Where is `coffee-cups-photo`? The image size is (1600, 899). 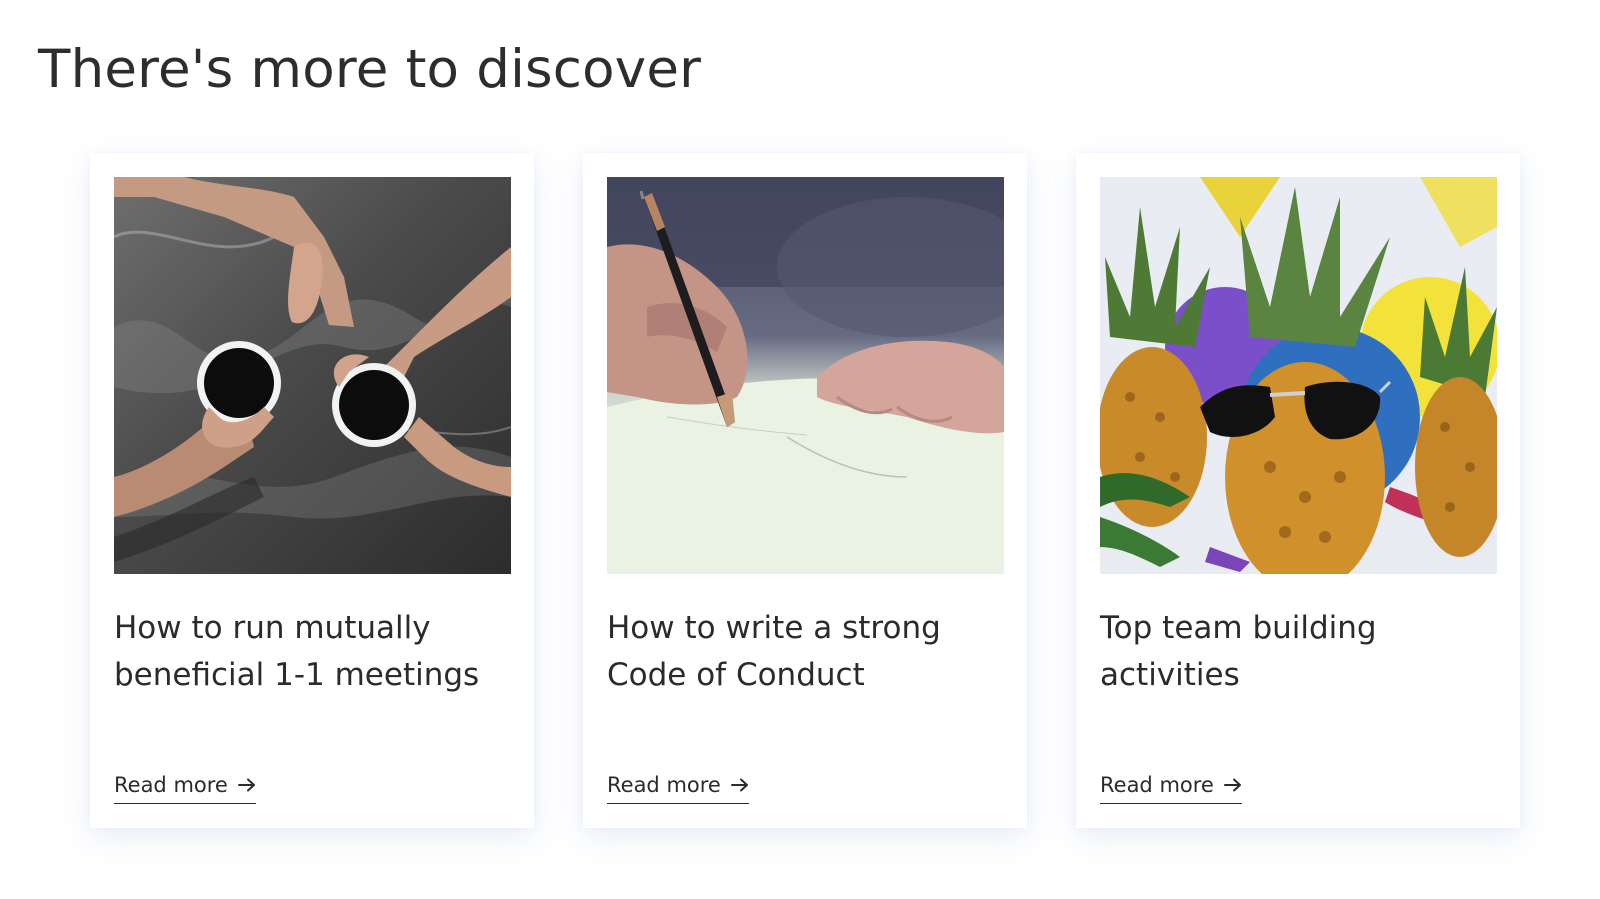 coffee-cups-photo is located at coordinates (312, 375).